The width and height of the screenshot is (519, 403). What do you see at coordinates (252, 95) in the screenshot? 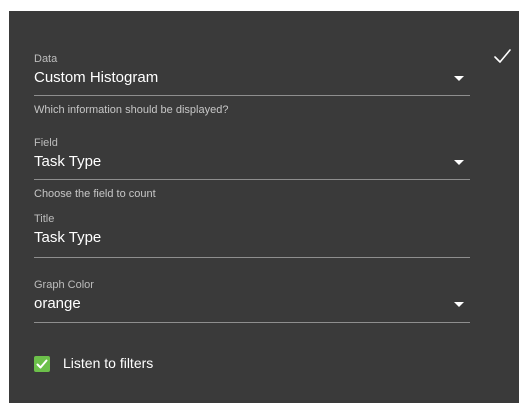
I see `data-underline` at bounding box center [252, 95].